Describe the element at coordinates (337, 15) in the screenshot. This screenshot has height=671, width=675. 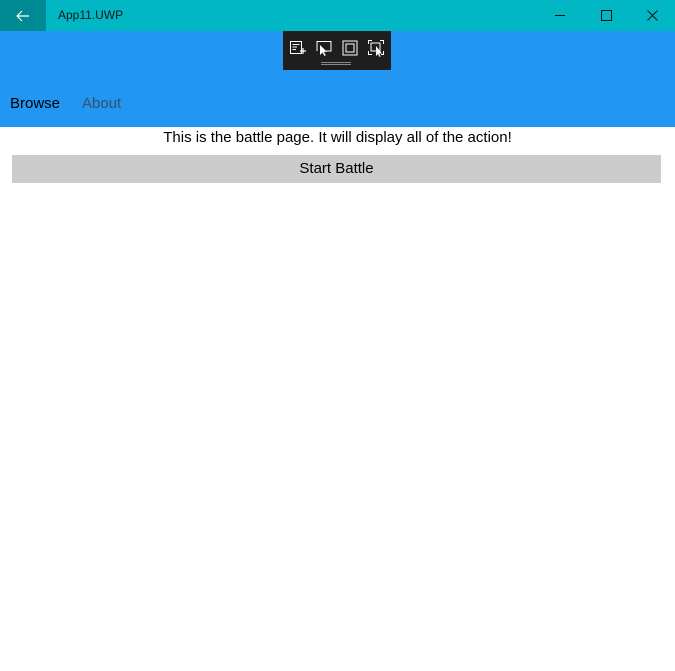
I see `title-bar: App11.UWP` at that location.